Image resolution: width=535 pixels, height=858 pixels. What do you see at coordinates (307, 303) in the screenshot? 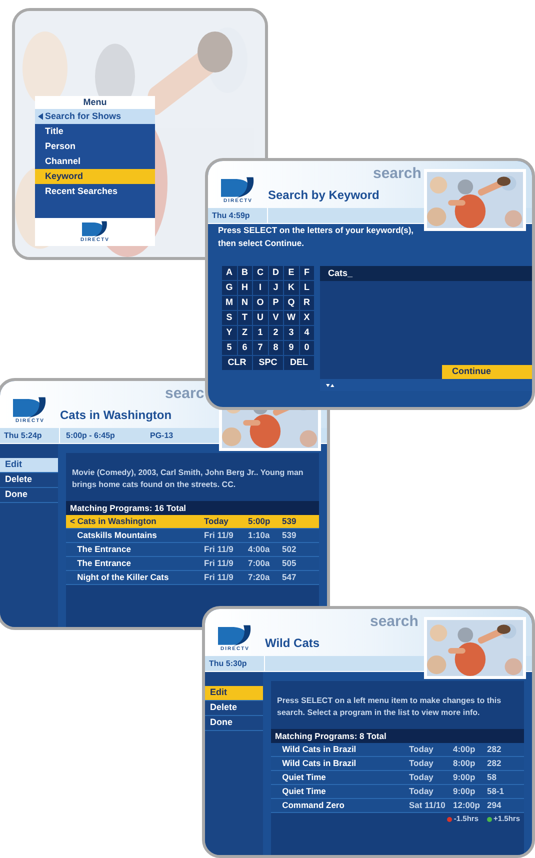
I see `keyboard-key: R` at bounding box center [307, 303].